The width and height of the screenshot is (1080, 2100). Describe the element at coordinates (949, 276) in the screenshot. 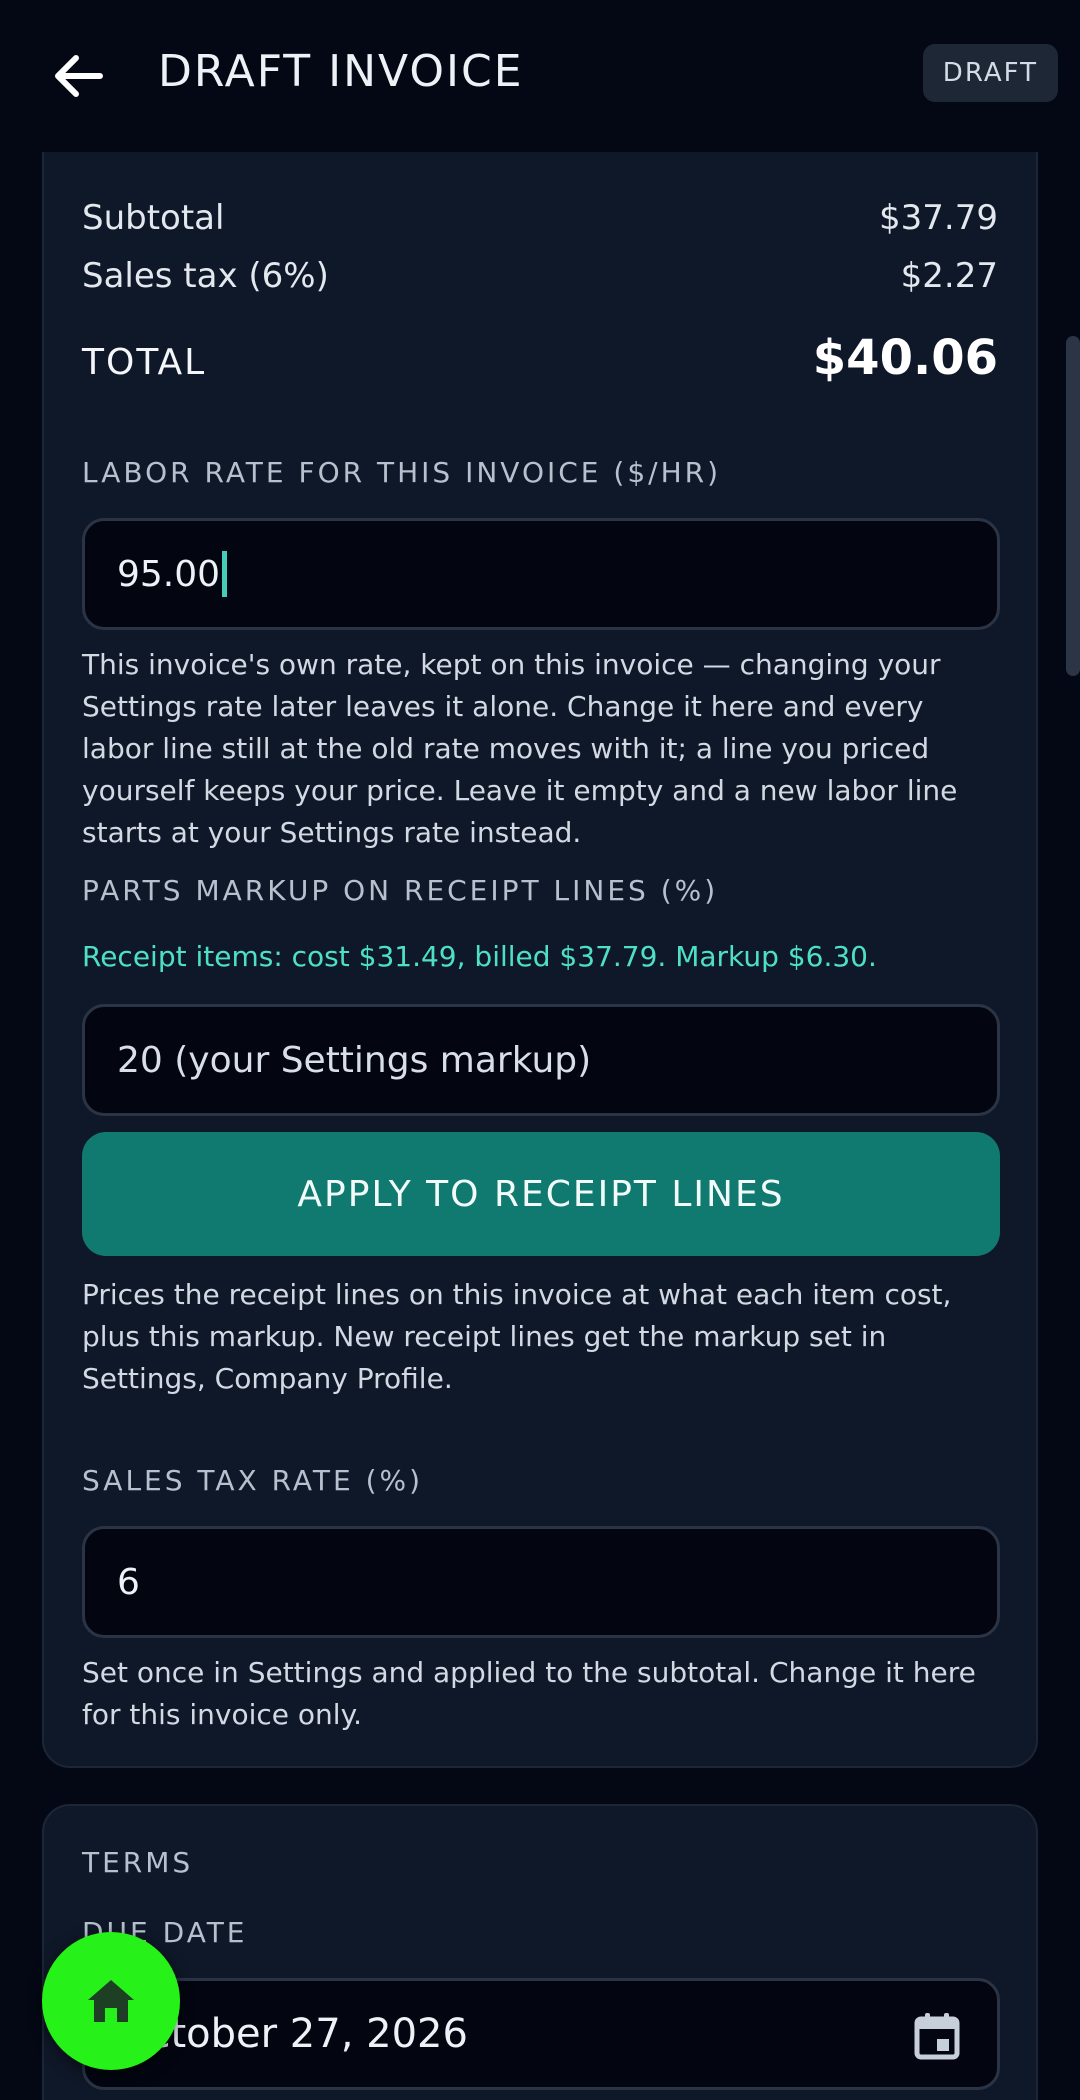

I see `sales-tax-value: $2.27` at that location.